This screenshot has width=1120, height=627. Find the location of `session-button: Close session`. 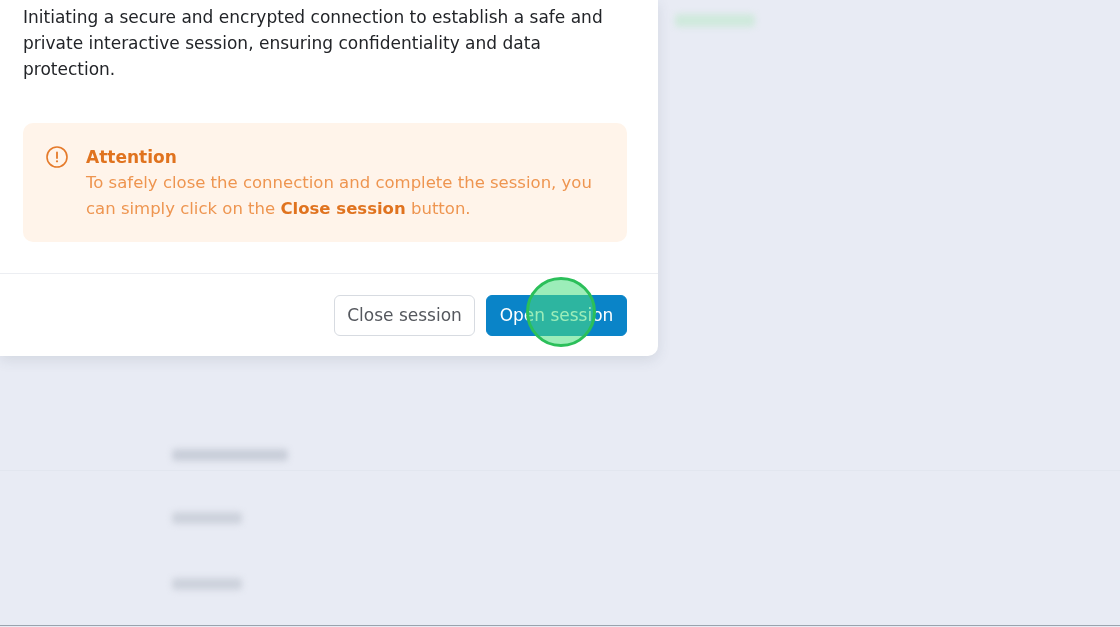

session-button: Close session is located at coordinates (404, 315).